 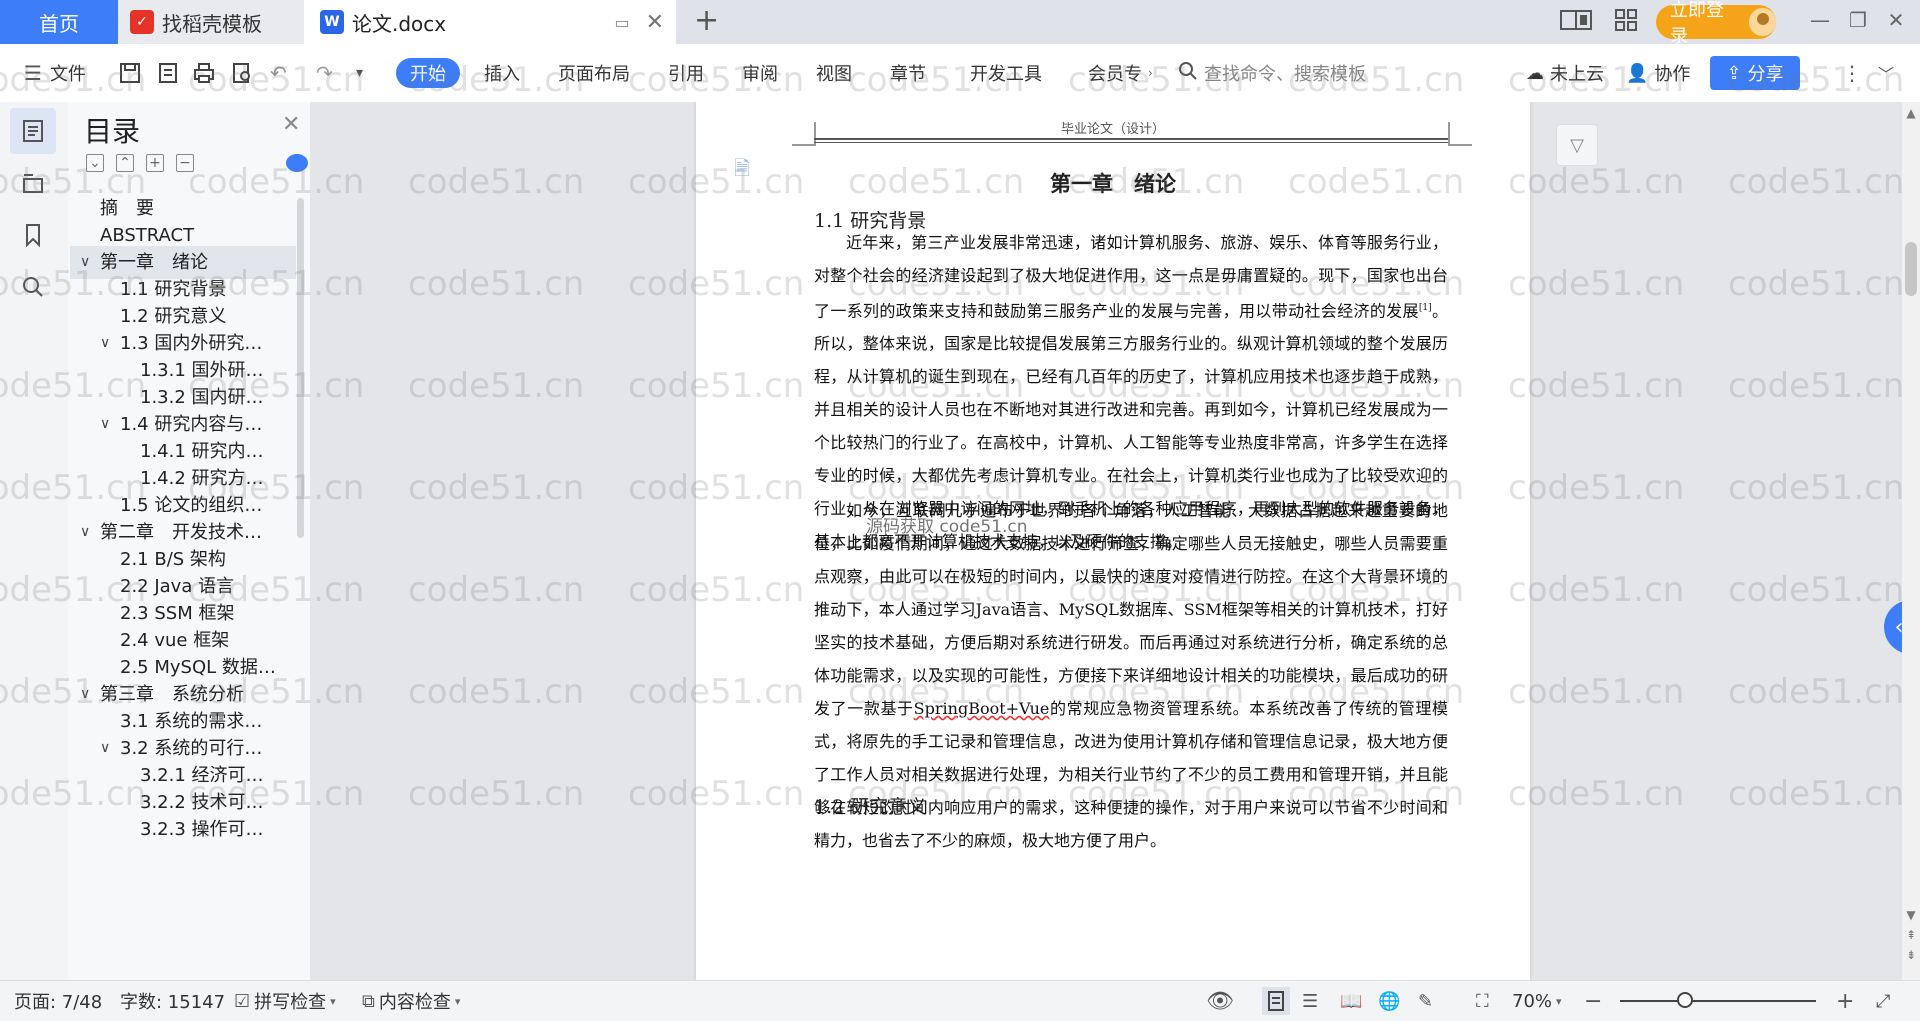 What do you see at coordinates (290, 1002) in the screenshot?
I see `spell-check-label: 拼写检查` at bounding box center [290, 1002].